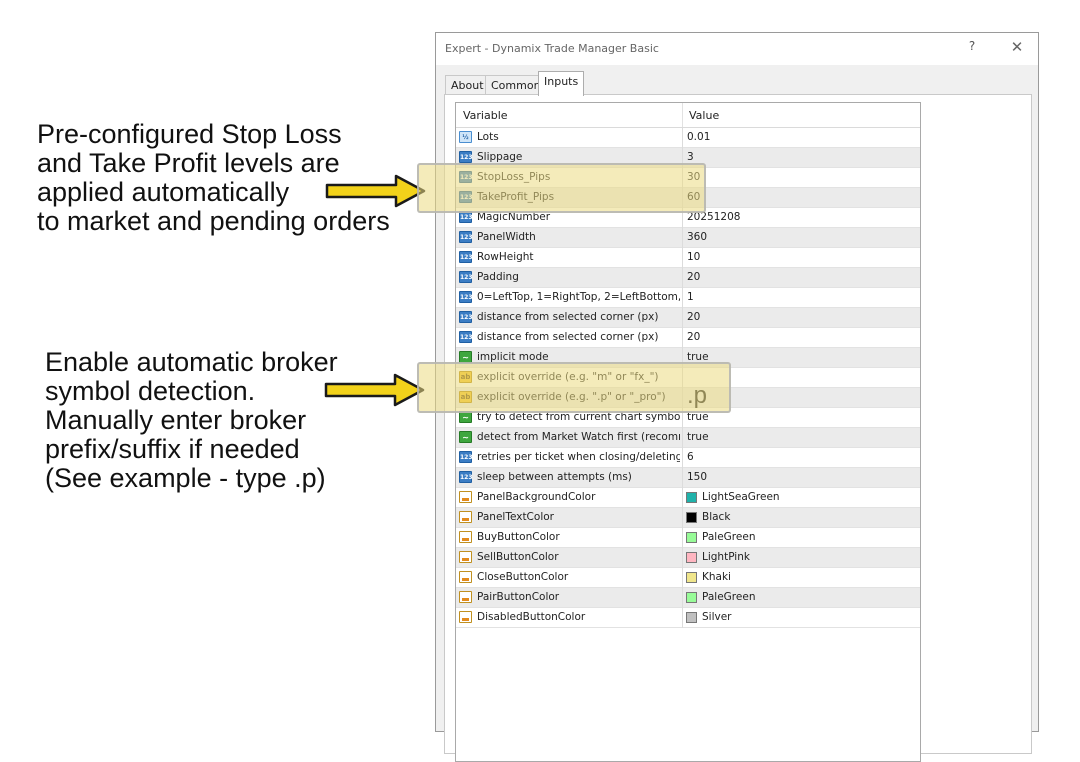 This screenshot has width=1080, height=762. What do you see at coordinates (697, 237) in the screenshot?
I see `value-cell: 360` at bounding box center [697, 237].